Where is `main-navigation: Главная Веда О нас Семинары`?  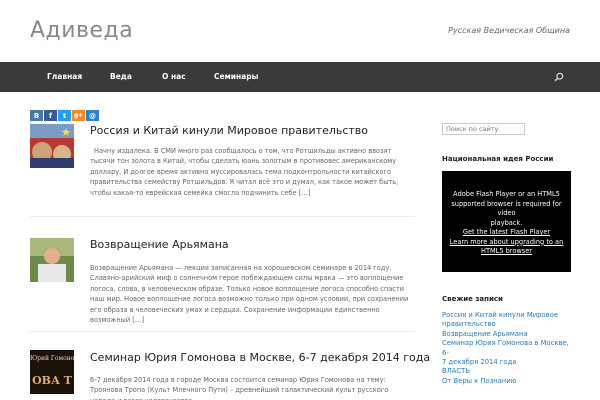
main-navigation: Главная Веда О нас Семинары is located at coordinates (300, 77).